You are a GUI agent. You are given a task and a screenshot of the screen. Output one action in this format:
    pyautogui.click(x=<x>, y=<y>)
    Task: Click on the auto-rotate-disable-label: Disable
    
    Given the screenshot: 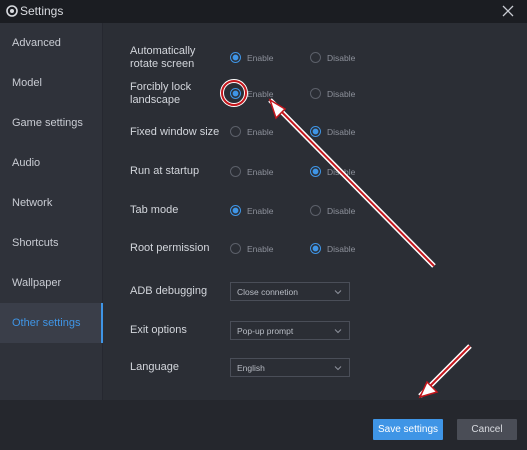 What is the action you would take?
    pyautogui.click(x=341, y=58)
    